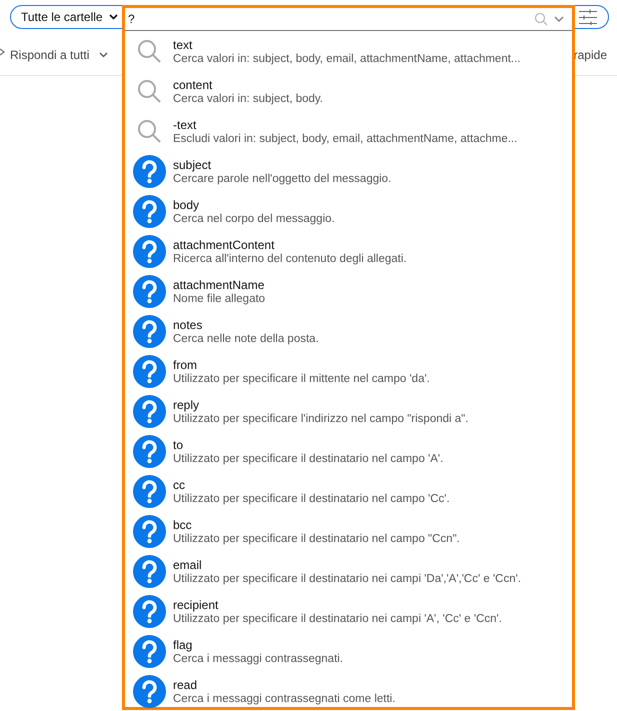  What do you see at coordinates (588, 17) in the screenshot?
I see `filter-icon` at bounding box center [588, 17].